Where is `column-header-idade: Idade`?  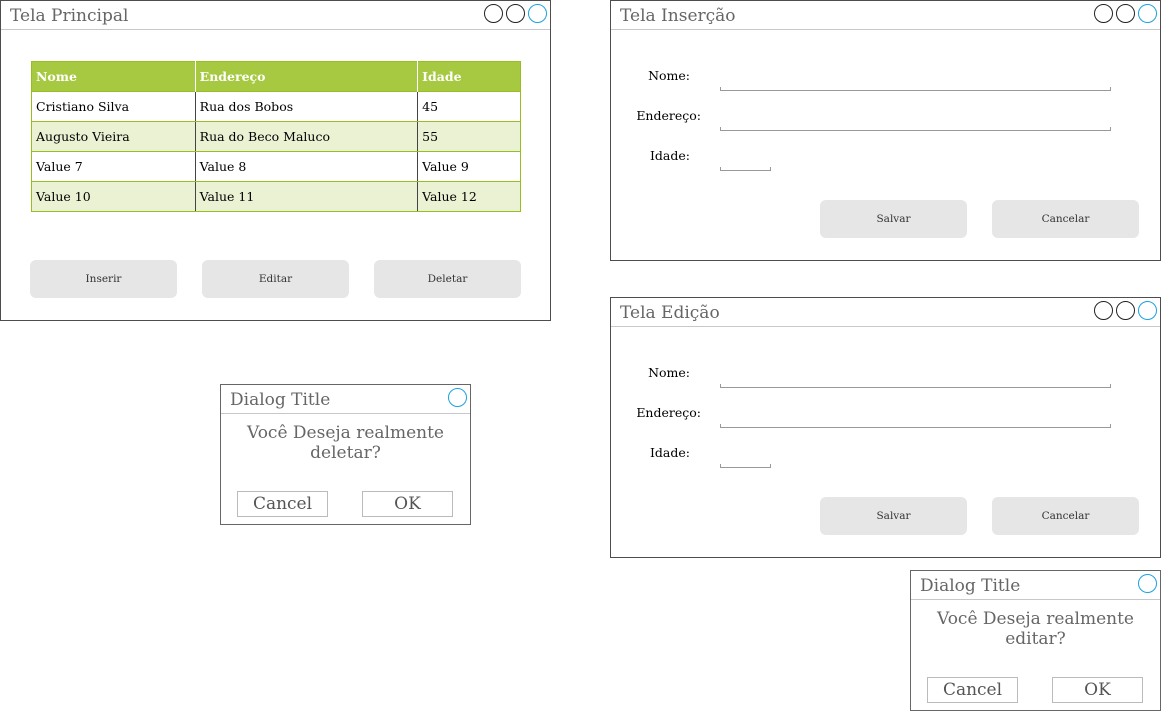 column-header-idade: Idade is located at coordinates (469, 76).